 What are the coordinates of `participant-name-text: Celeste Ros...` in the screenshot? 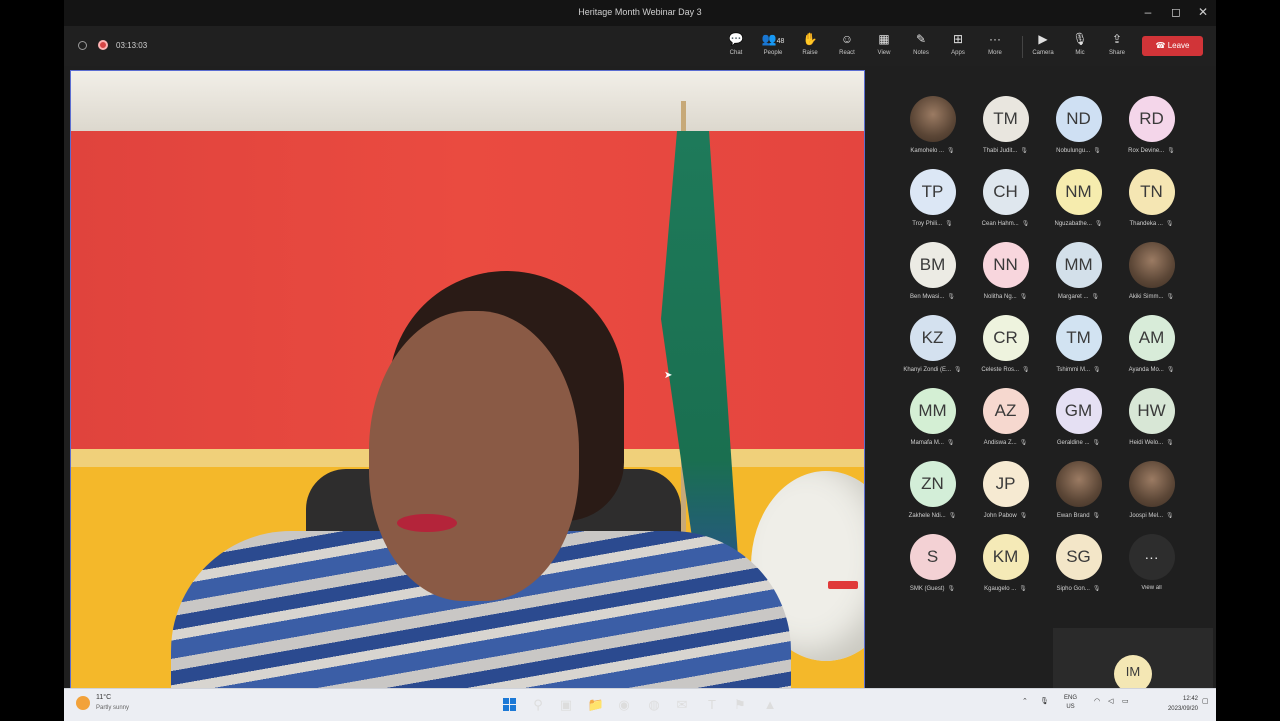 It's located at (1000, 370).